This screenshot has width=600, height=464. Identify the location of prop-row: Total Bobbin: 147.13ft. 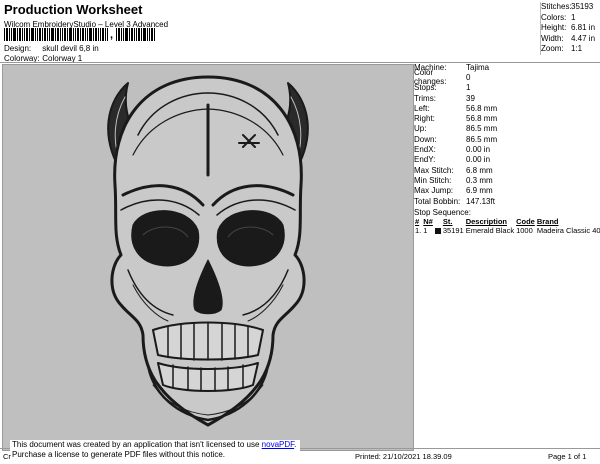
(507, 201).